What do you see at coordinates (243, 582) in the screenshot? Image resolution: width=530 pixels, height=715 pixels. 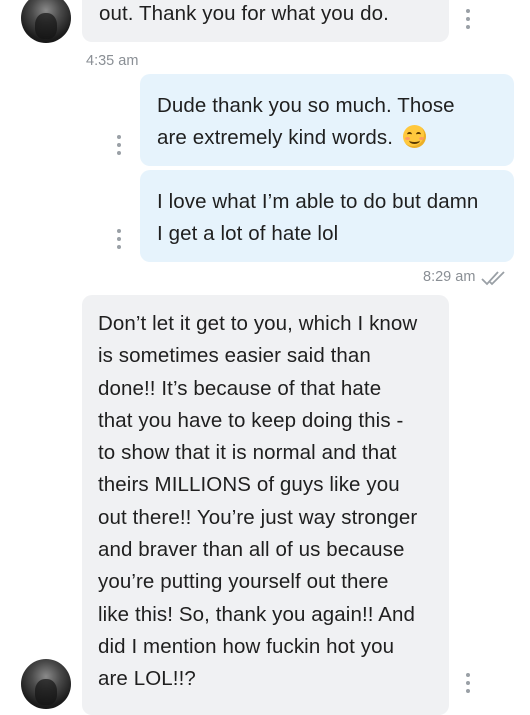 I see `message-text: you’re putting yourself out there` at bounding box center [243, 582].